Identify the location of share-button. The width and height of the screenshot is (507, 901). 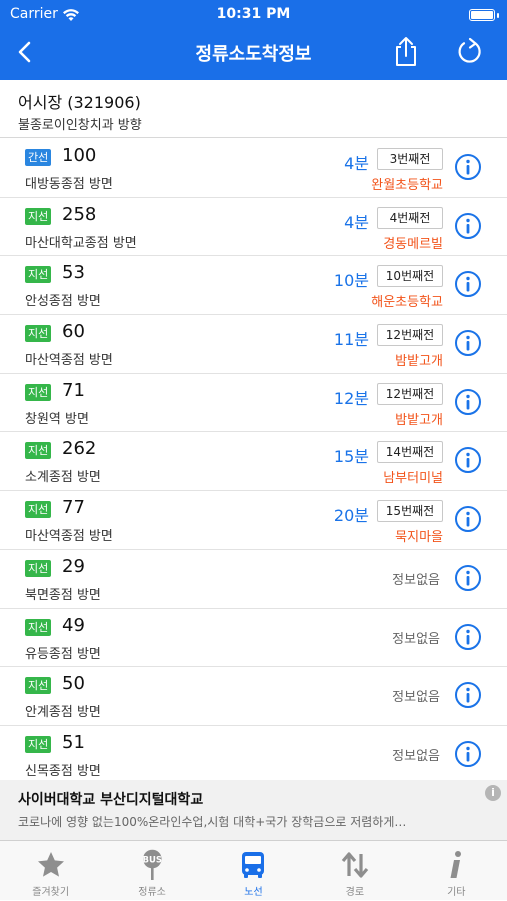
(406, 52).